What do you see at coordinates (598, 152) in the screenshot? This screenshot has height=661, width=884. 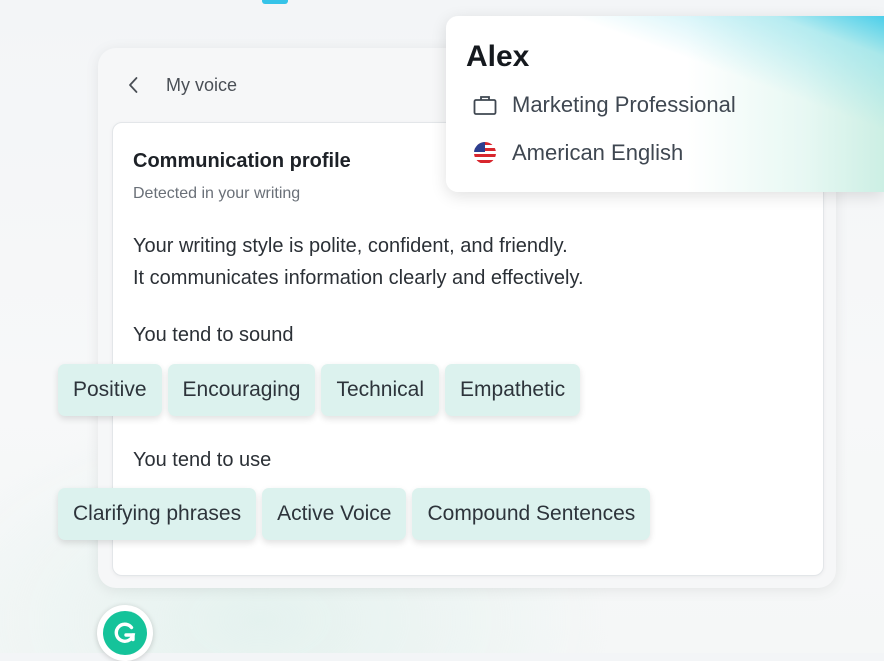 I see `user-language: American English` at bounding box center [598, 152].